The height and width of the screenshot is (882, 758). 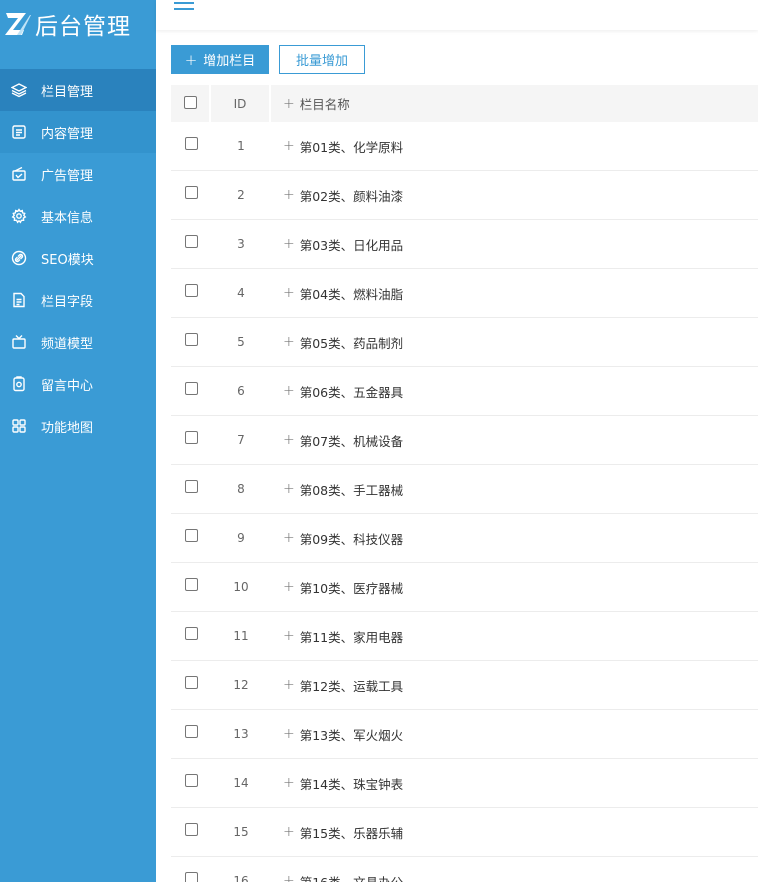 What do you see at coordinates (67, 134) in the screenshot?
I see `sidebar-item-label: 内容管理` at bounding box center [67, 134].